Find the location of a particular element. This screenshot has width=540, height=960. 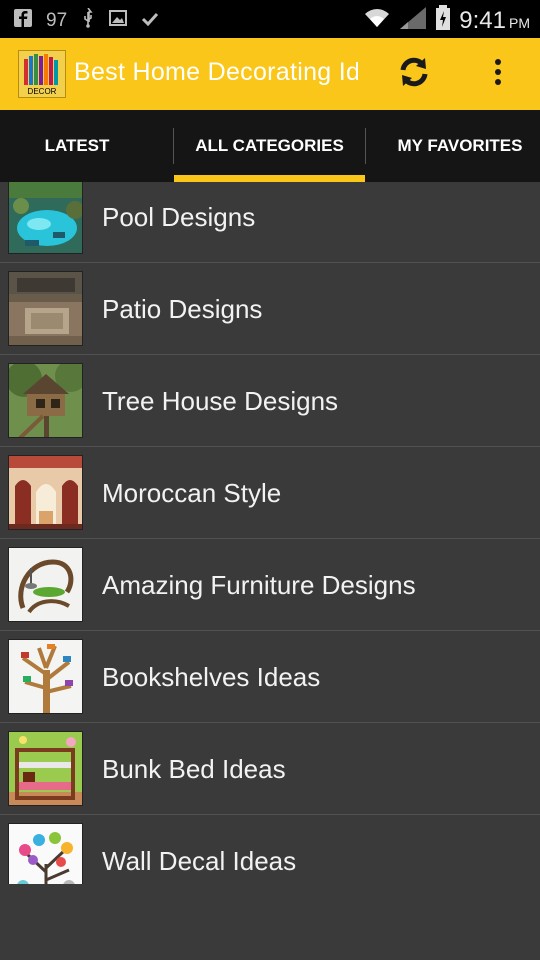

list-item: Moroccan Style is located at coordinates (270, 493).